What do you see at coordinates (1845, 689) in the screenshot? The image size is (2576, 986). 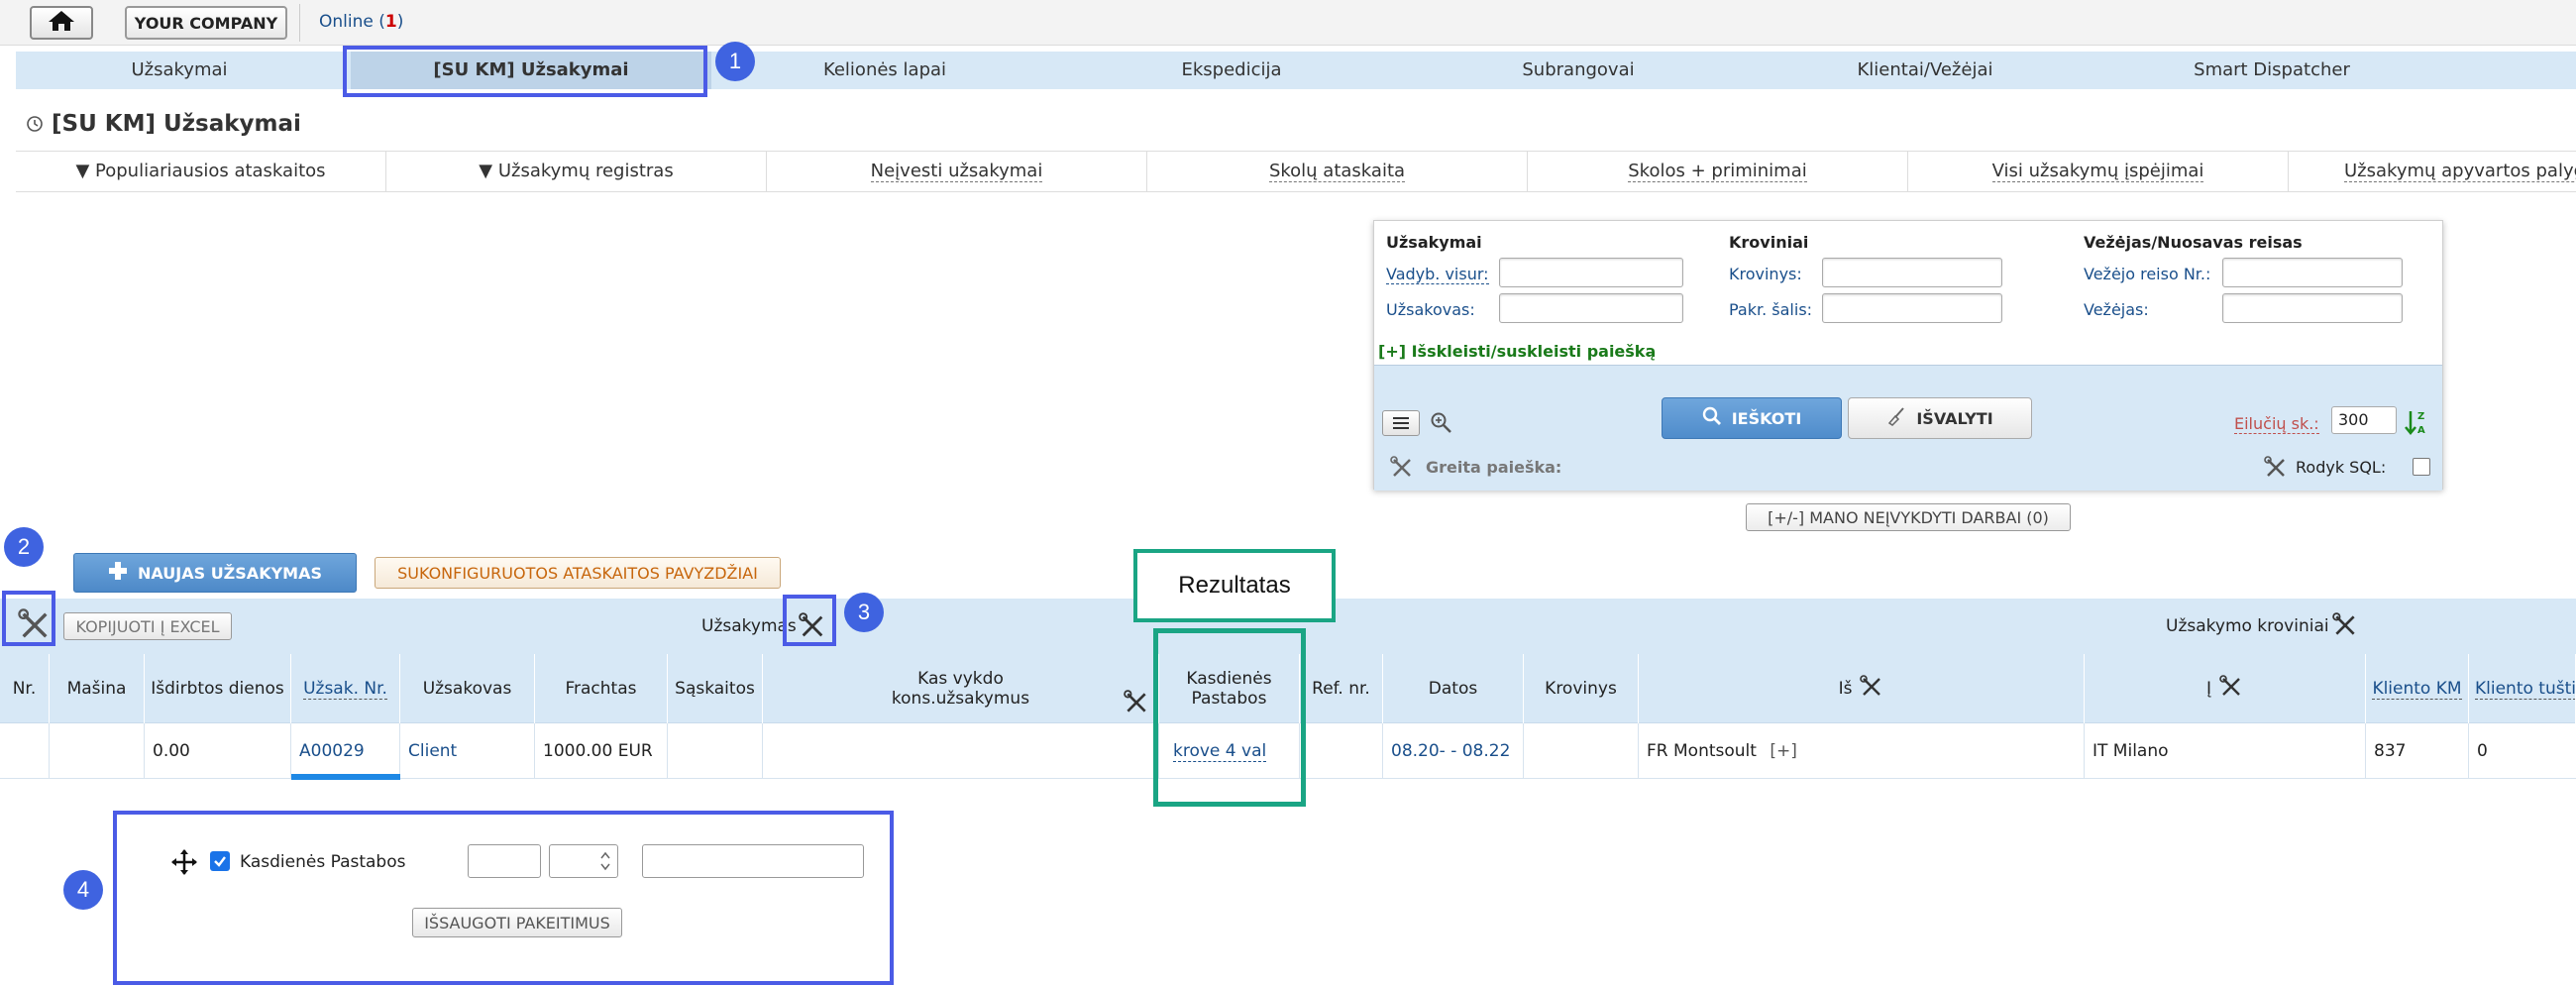 I see `col-from-label: Iš` at bounding box center [1845, 689].